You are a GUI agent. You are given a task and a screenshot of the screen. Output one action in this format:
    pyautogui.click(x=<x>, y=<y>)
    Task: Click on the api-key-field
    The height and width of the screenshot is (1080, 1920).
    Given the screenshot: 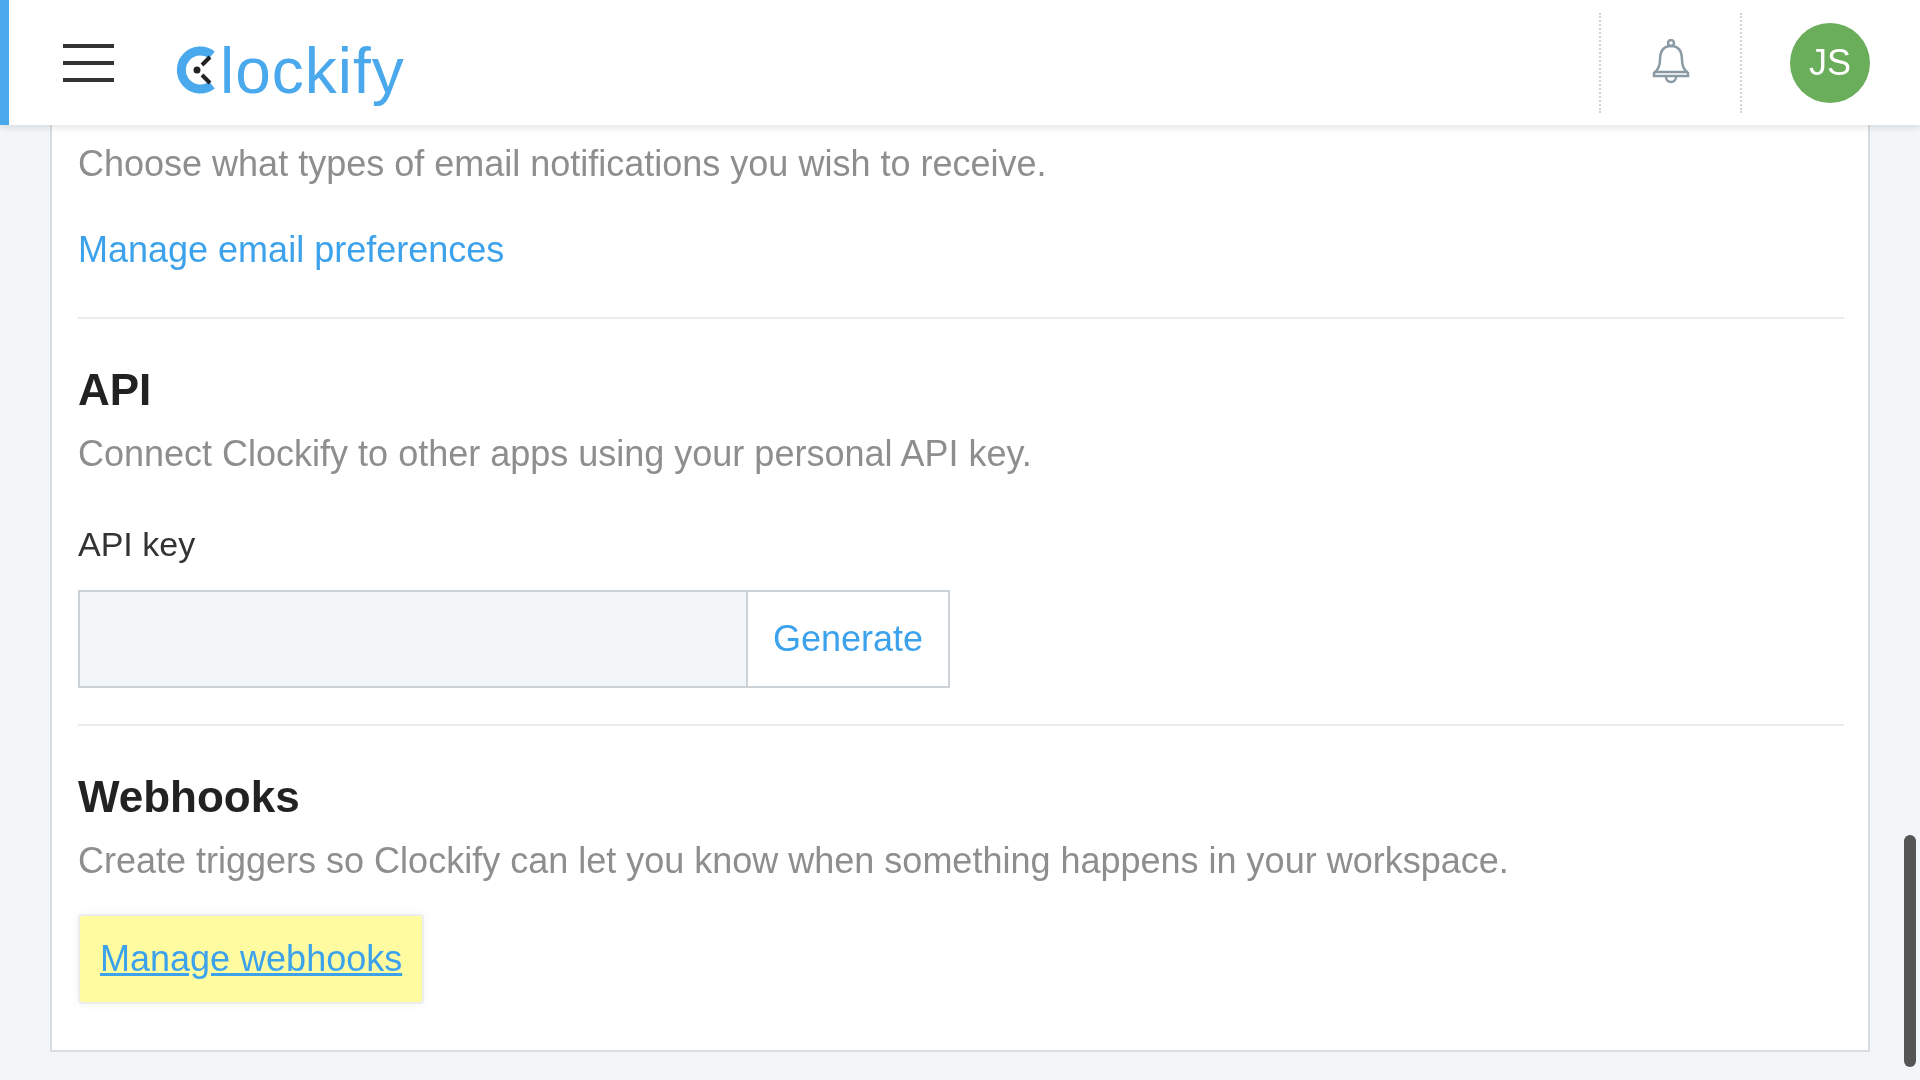 What is the action you would take?
    pyautogui.click(x=413, y=639)
    